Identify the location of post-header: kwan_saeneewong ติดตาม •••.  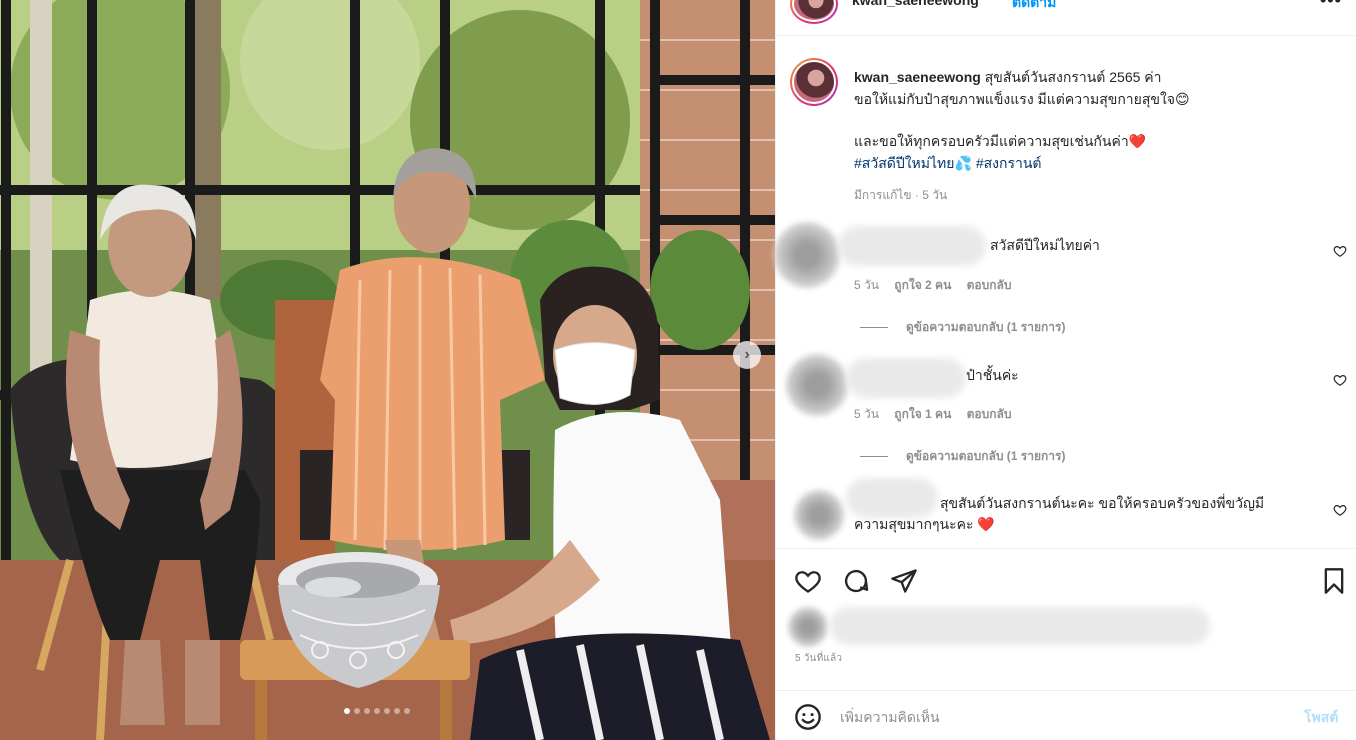
(1066, 18).